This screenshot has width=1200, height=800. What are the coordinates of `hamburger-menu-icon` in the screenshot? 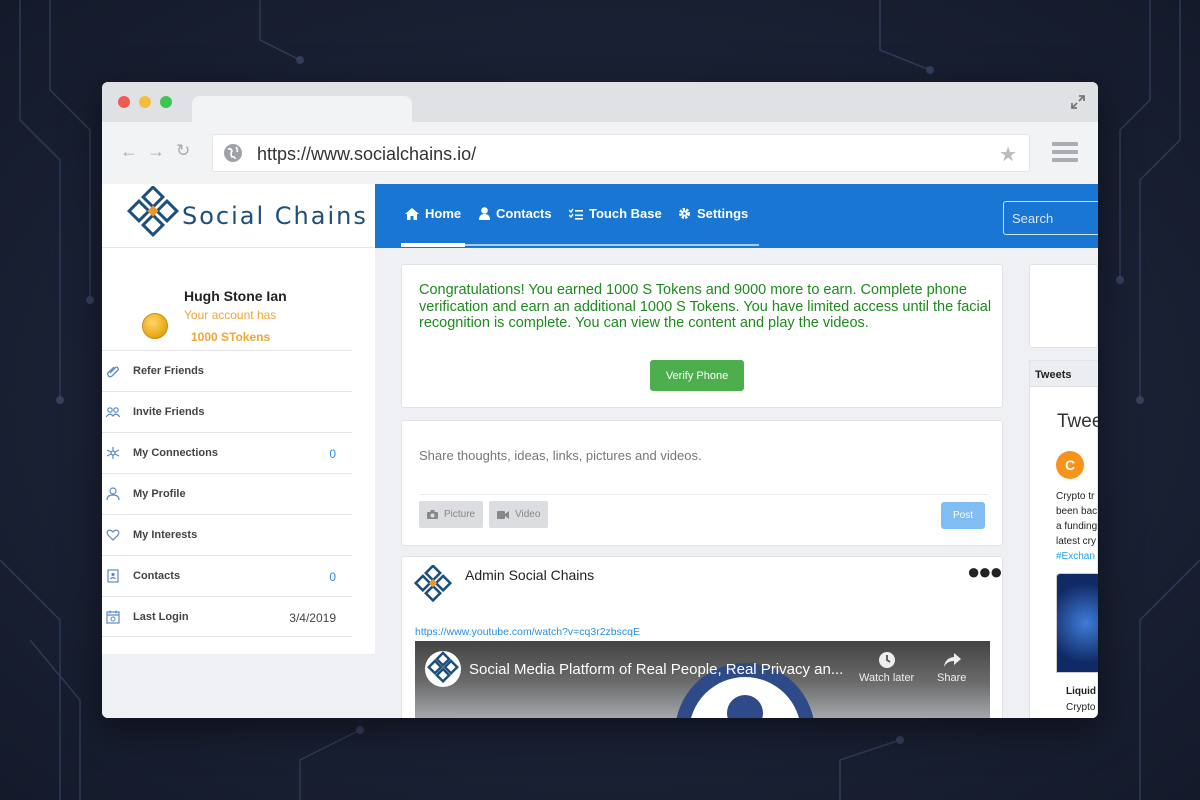 It's located at (1065, 154).